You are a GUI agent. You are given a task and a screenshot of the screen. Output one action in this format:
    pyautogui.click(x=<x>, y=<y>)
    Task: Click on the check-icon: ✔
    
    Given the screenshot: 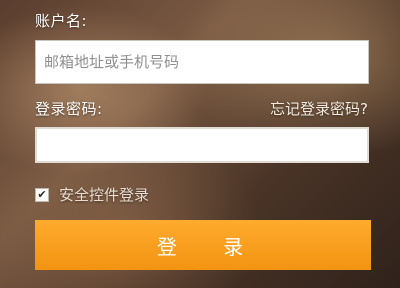 What is the action you would take?
    pyautogui.click(x=42, y=194)
    